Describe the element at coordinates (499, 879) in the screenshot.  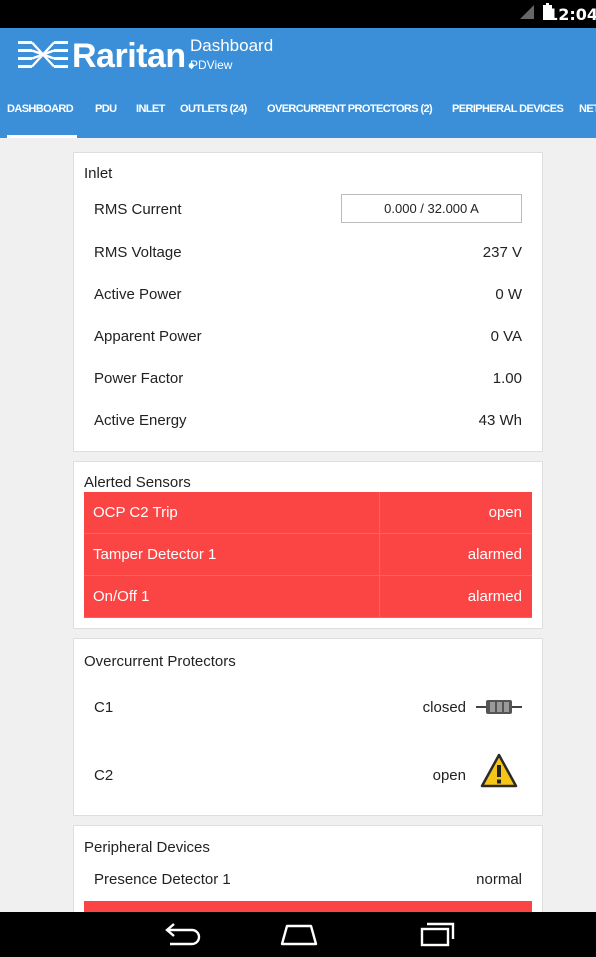
I see `row-value: normal` at that location.